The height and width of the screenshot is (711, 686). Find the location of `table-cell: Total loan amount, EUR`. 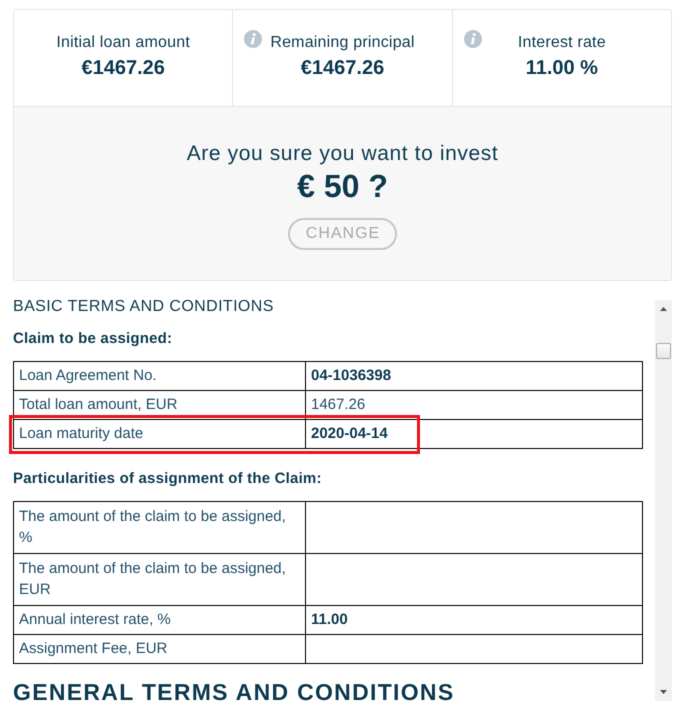

table-cell: Total loan amount, EUR is located at coordinates (160, 405).